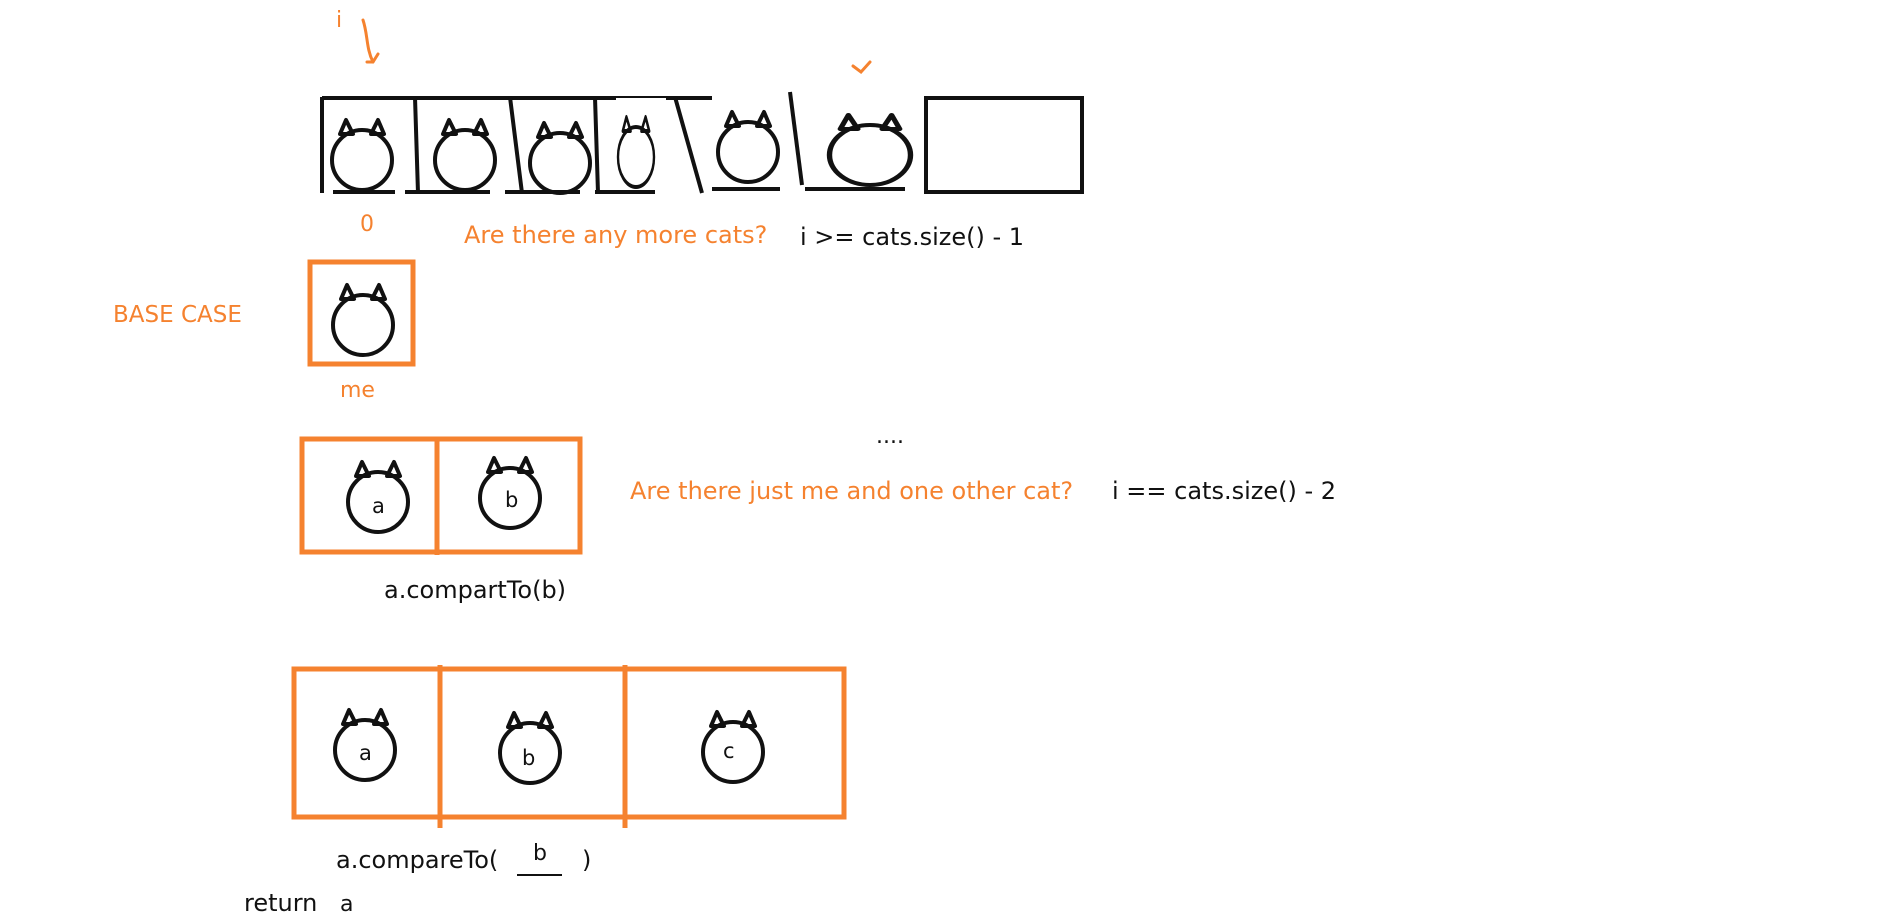  I want to click on two-cats-question: Are there just me and one other cat?, so click(852, 491).